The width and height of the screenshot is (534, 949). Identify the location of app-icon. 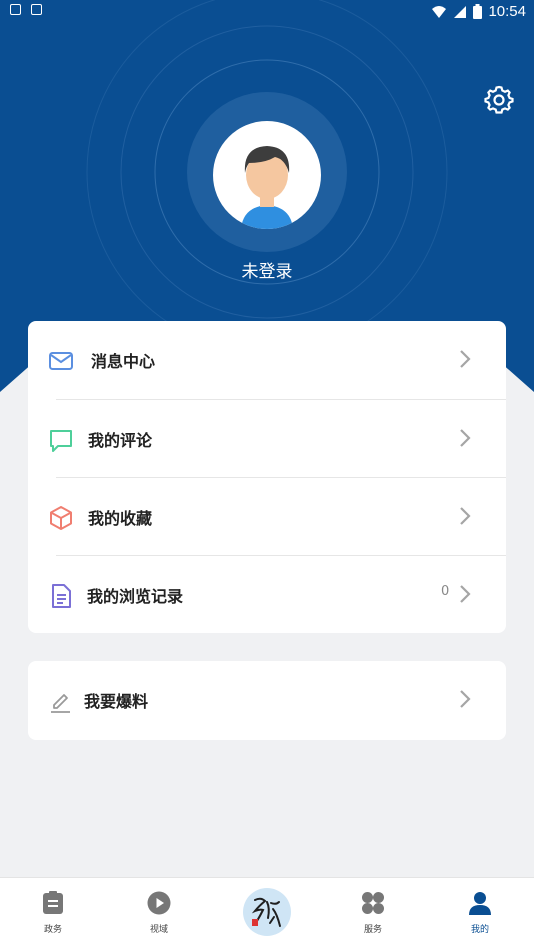
(36, 9).